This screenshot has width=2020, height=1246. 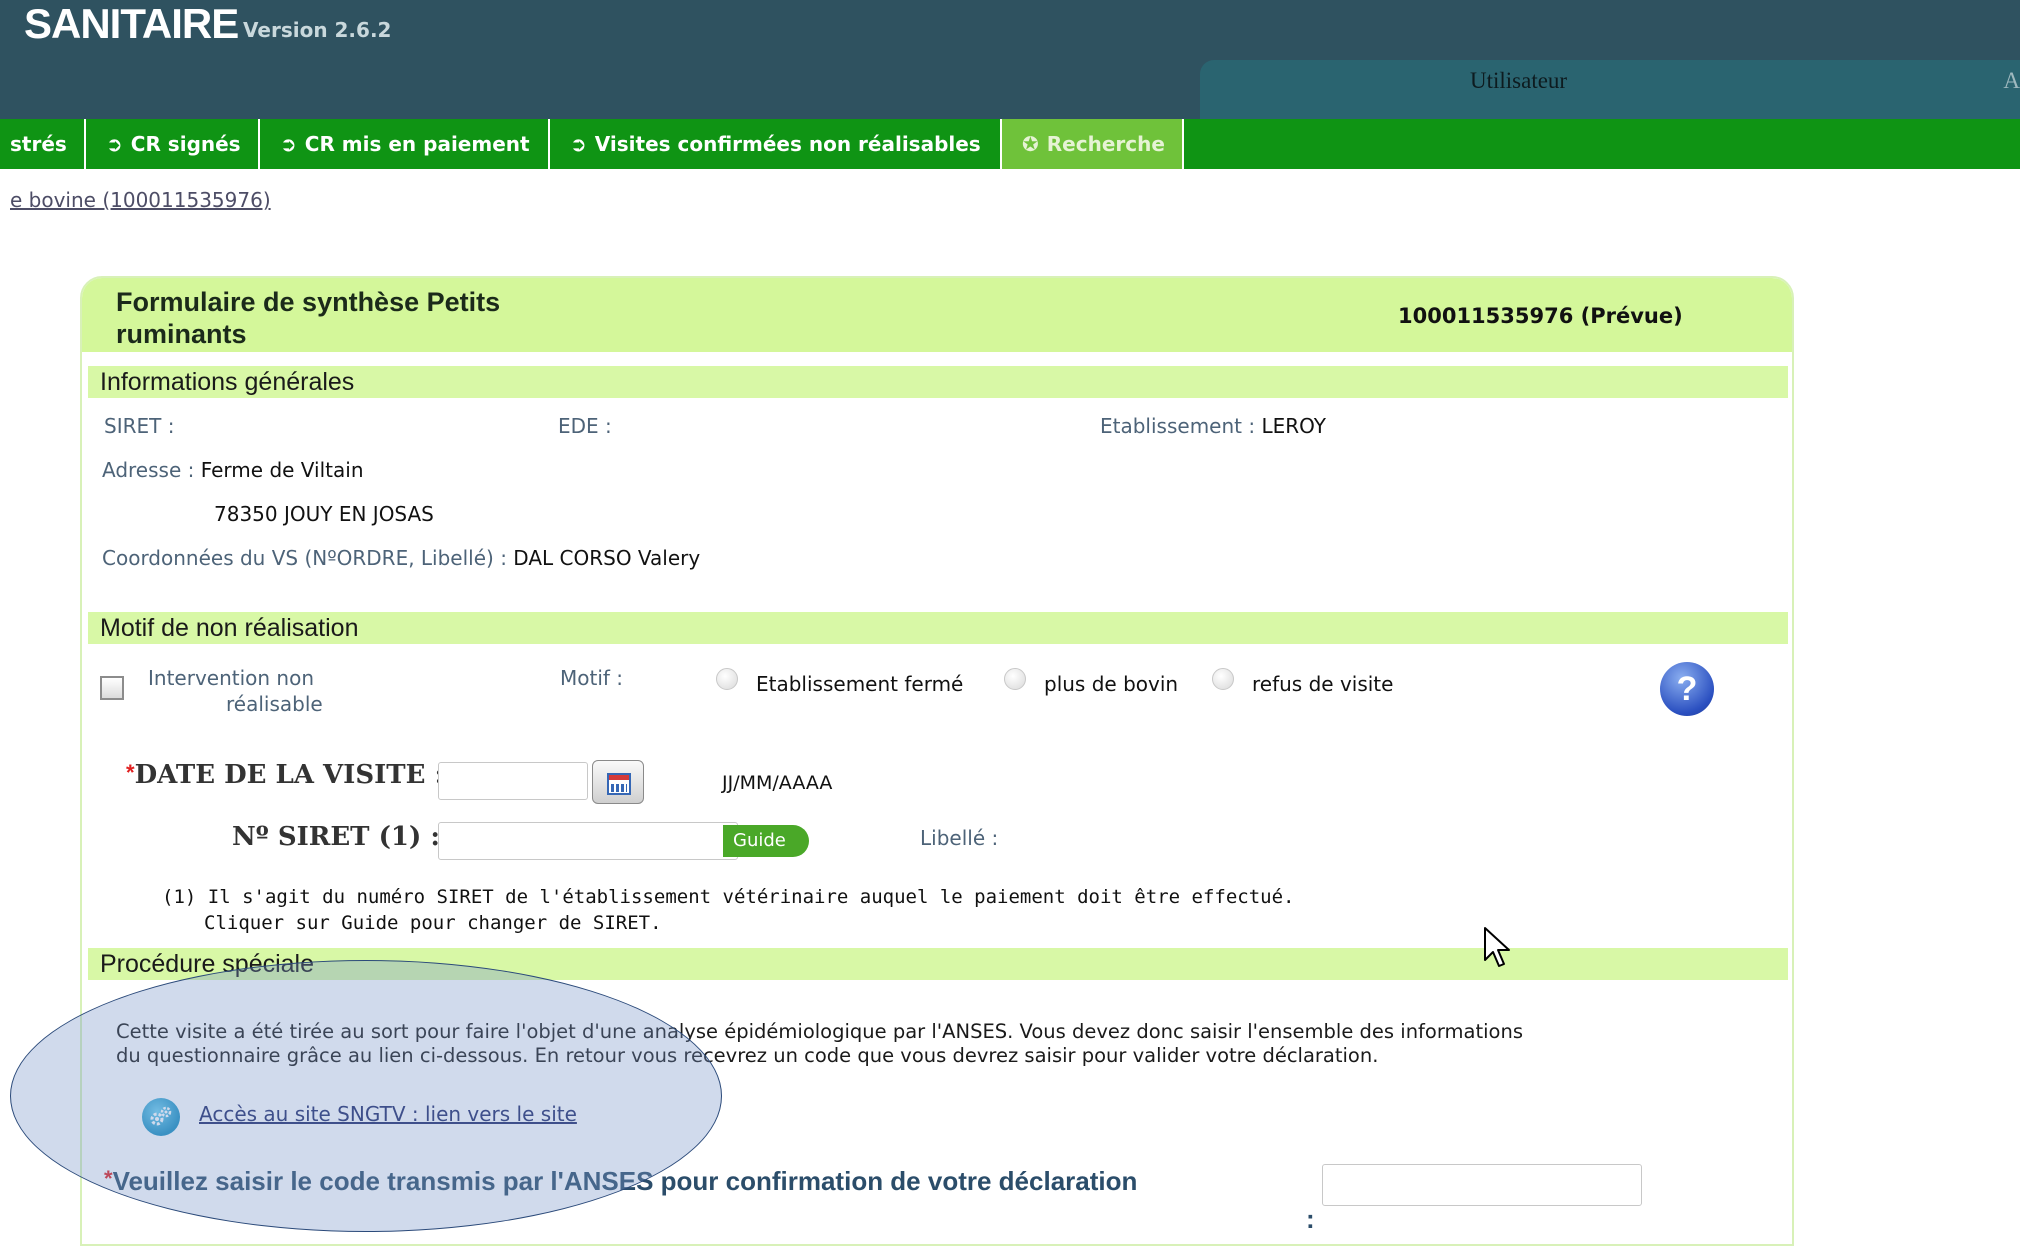 I want to click on tab-registered: strés, so click(x=43, y=144).